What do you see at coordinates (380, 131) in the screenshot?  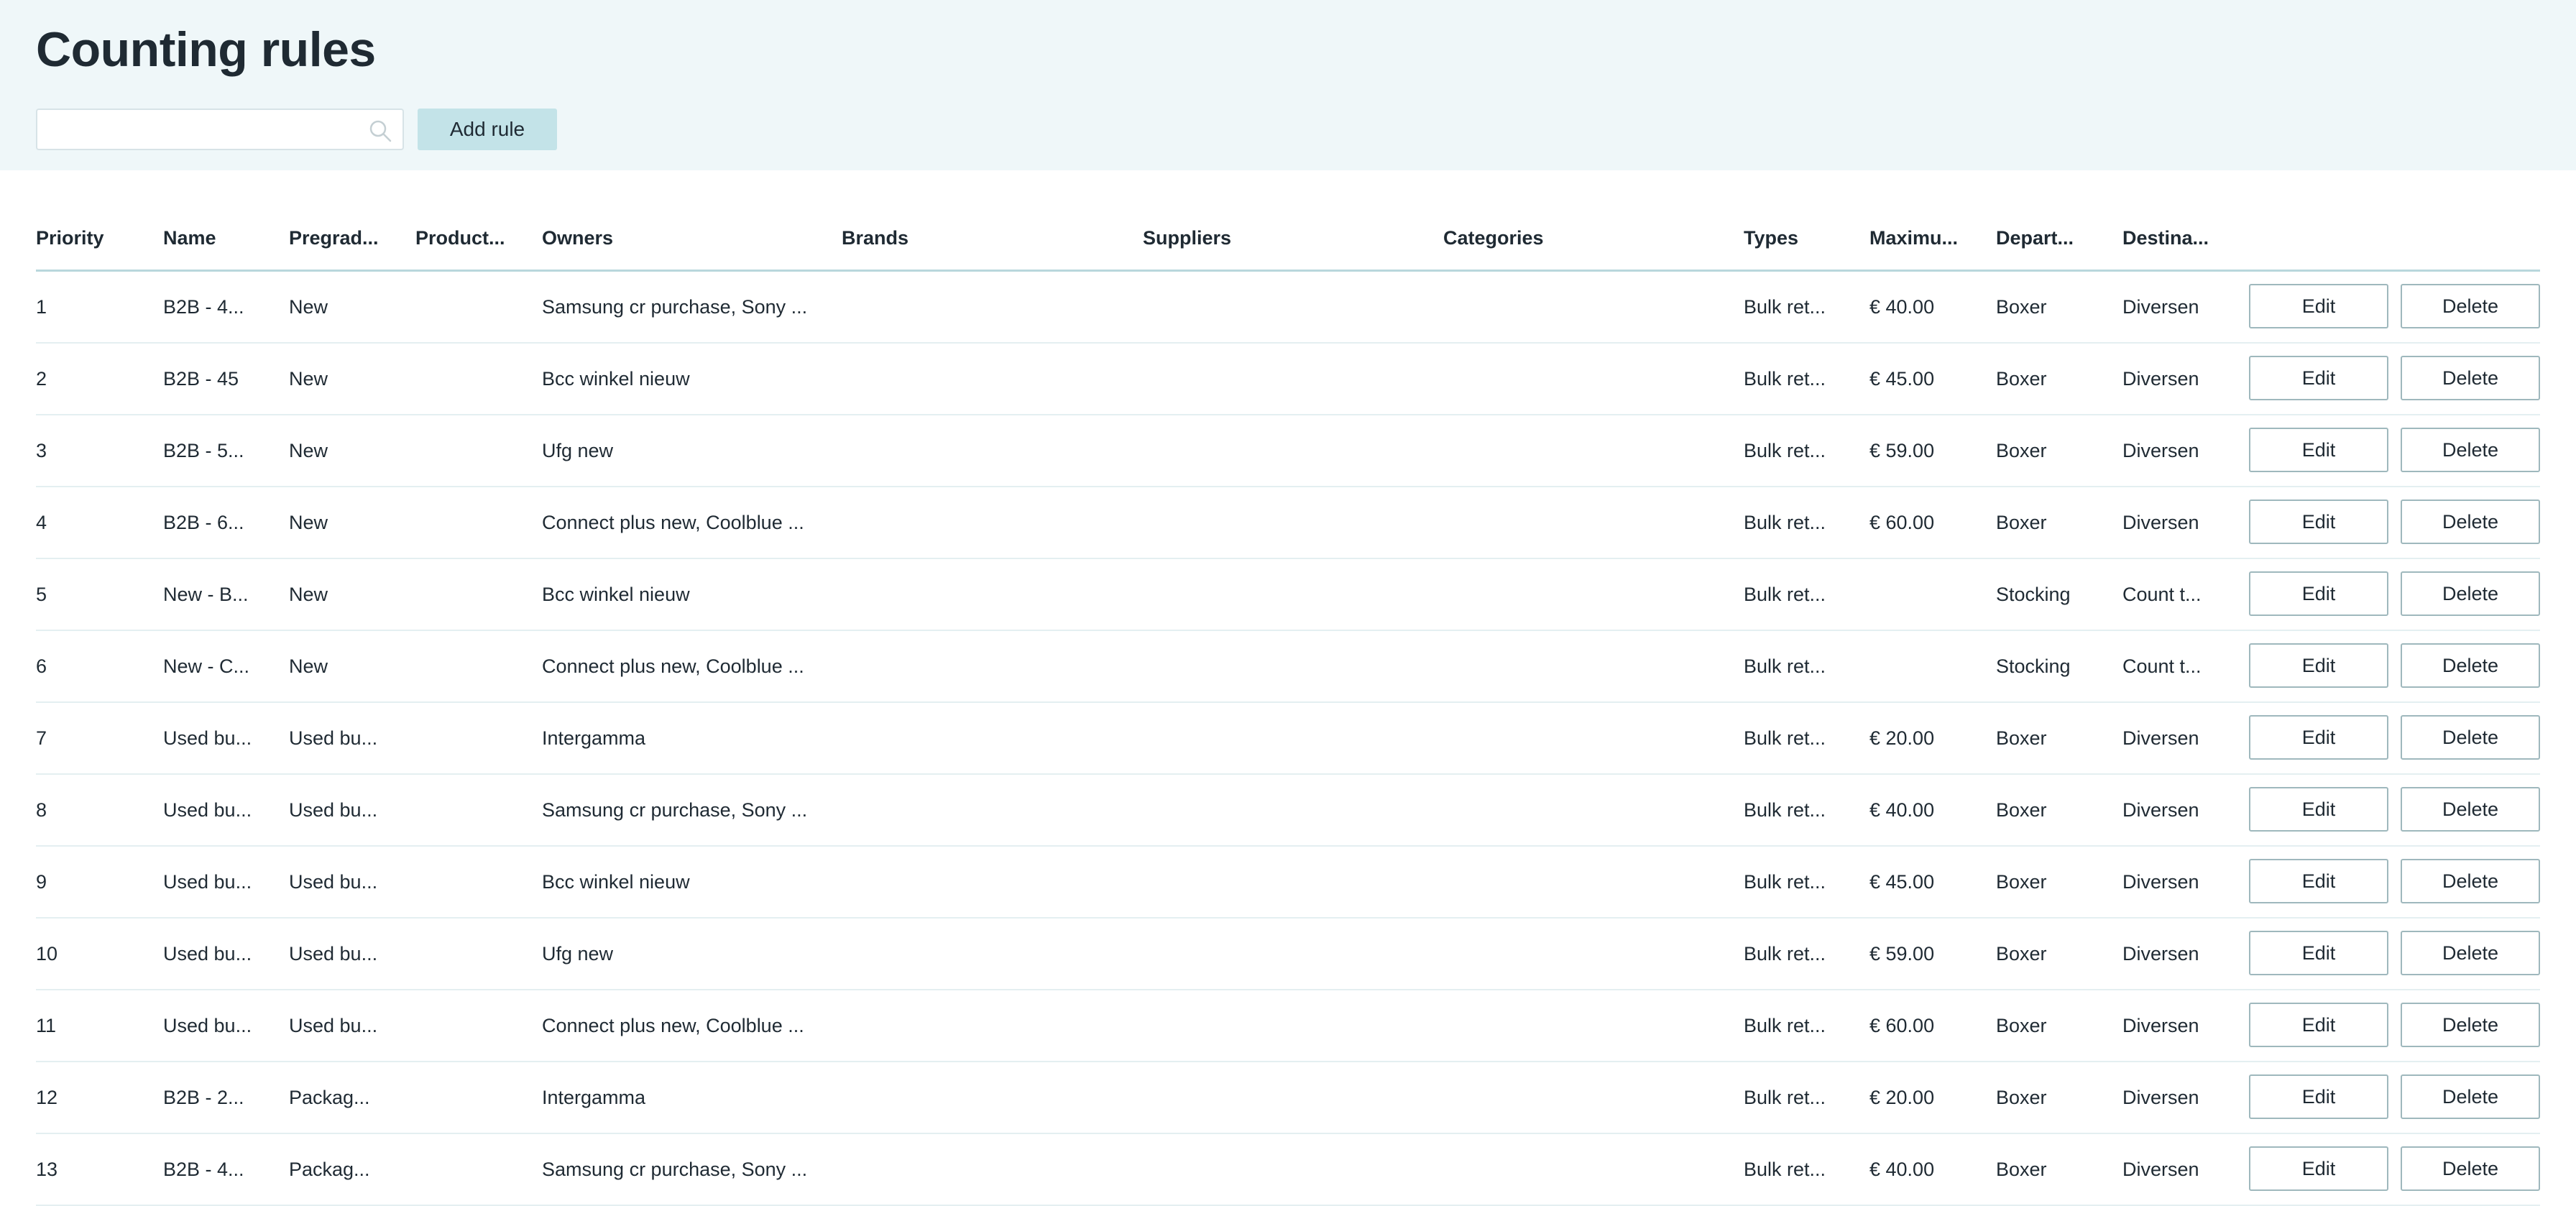 I see `search-icon` at bounding box center [380, 131].